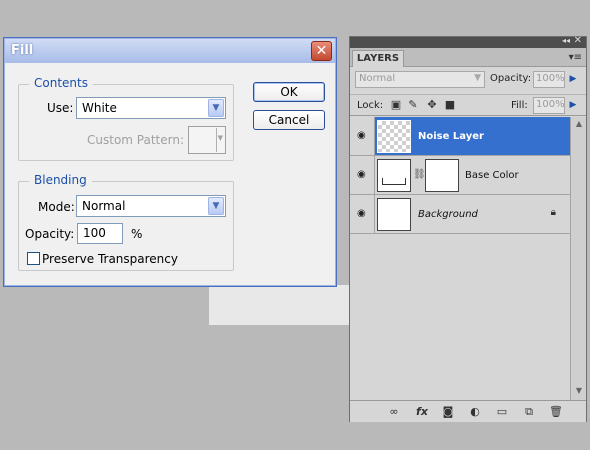  What do you see at coordinates (104, 206) in the screenshot?
I see `mode-select-value: Normal` at bounding box center [104, 206].